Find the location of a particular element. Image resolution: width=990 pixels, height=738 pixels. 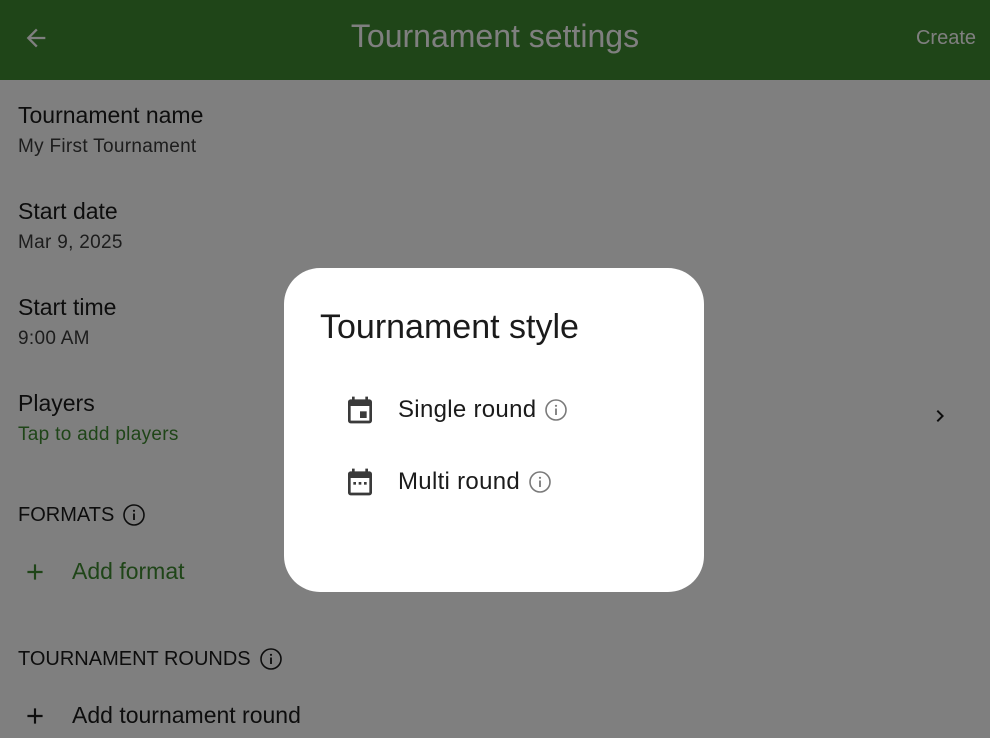

dialog-title: Tournament style is located at coordinates (449, 327).